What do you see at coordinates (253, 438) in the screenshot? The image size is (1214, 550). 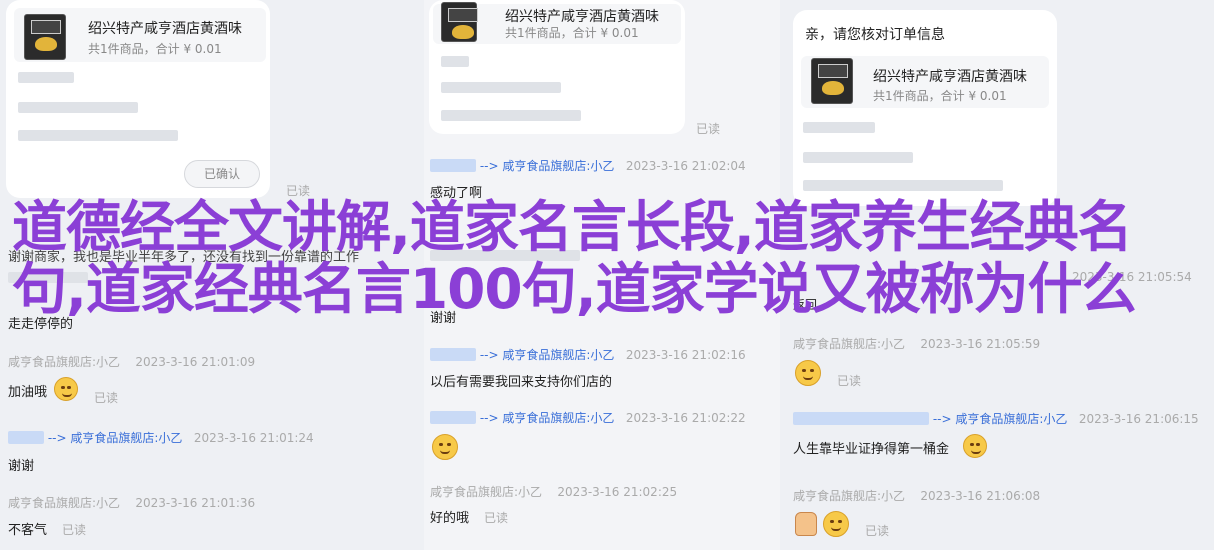 I see `message-time: 2023-3-16 21:01:24` at bounding box center [253, 438].